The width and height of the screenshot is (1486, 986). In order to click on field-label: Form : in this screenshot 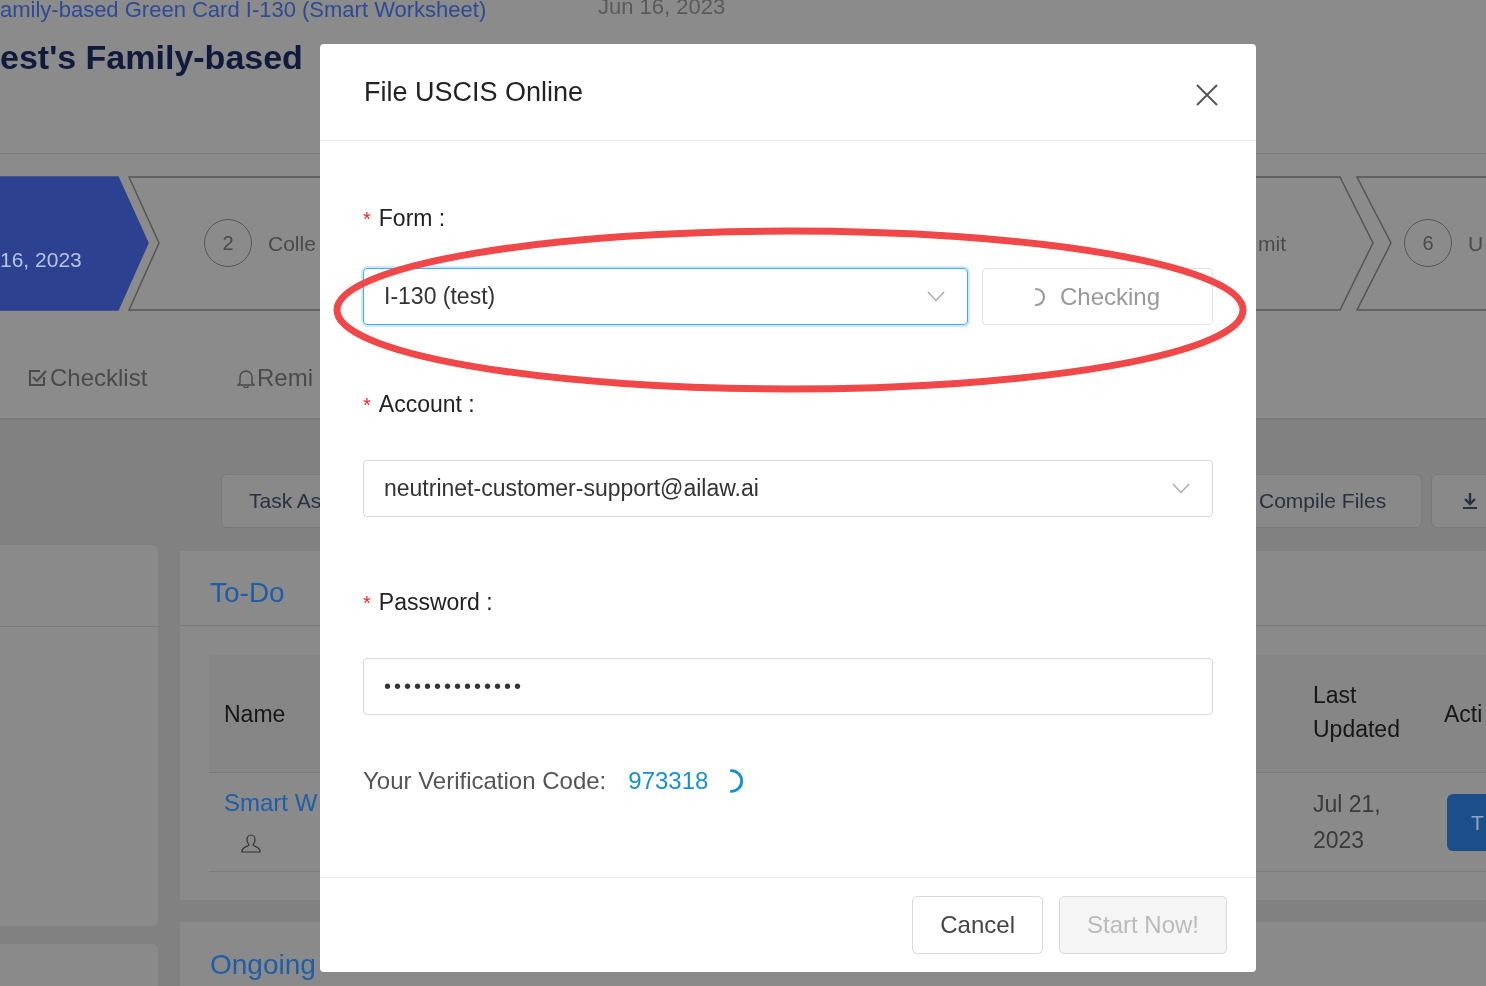, I will do `click(412, 218)`.